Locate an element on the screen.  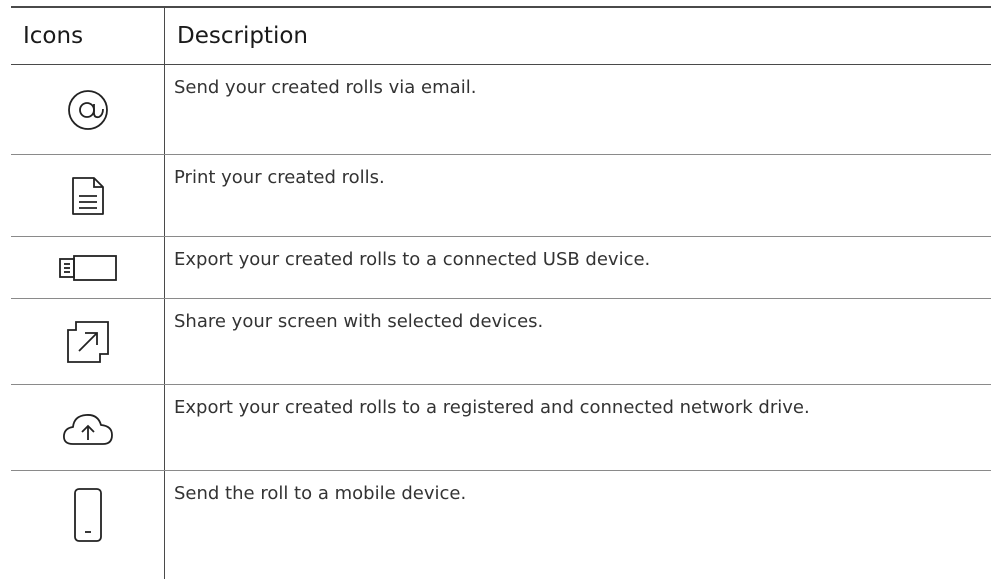
row-description: Send your created rolls via email. is located at coordinates (577, 109).